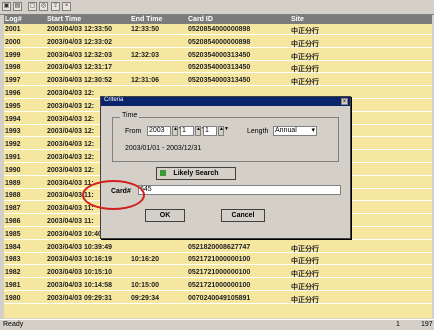 The width and height of the screenshot is (434, 330). I want to click on log-cell: 1999, so click(13, 55).